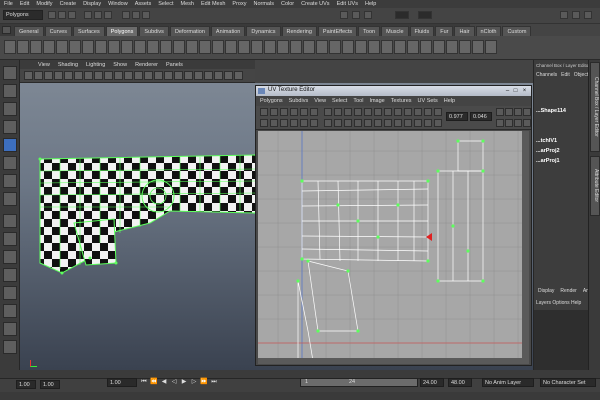 The height and width of the screenshot is (400, 600). What do you see at coordinates (44, 4) in the screenshot?
I see `menu-modify: Modify` at bounding box center [44, 4].